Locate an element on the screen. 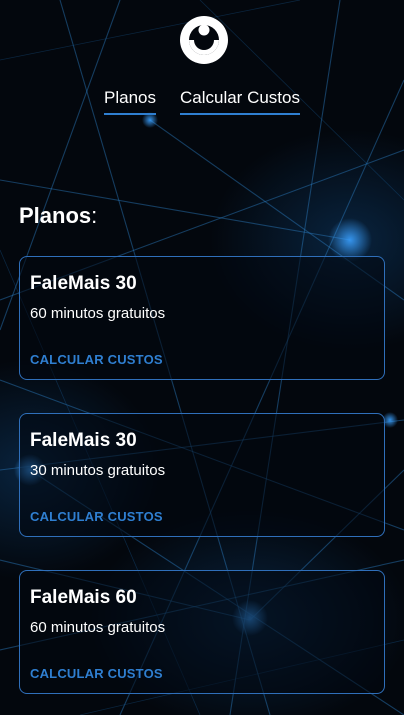  section-title-colon: : is located at coordinates (94, 215).